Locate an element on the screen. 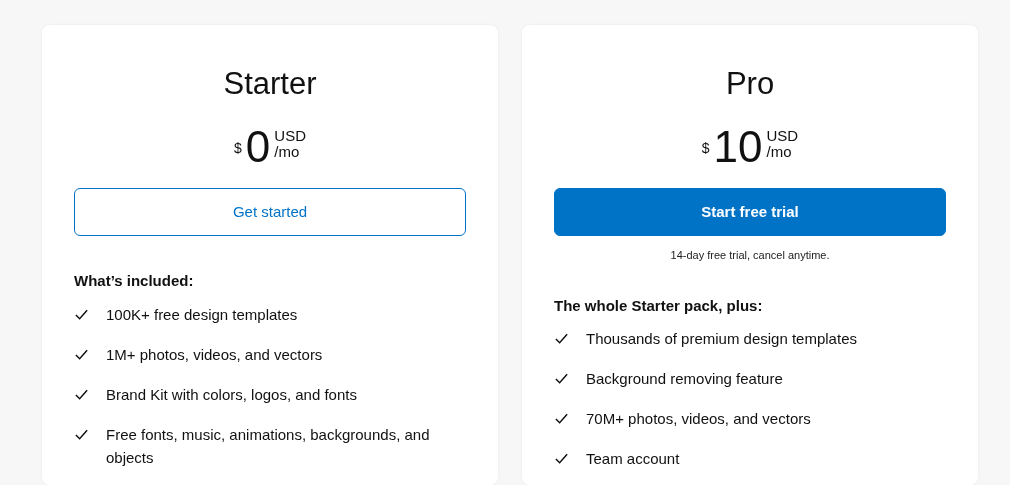  trial-note: 14-day free trial, cancel anytime. is located at coordinates (750, 256).